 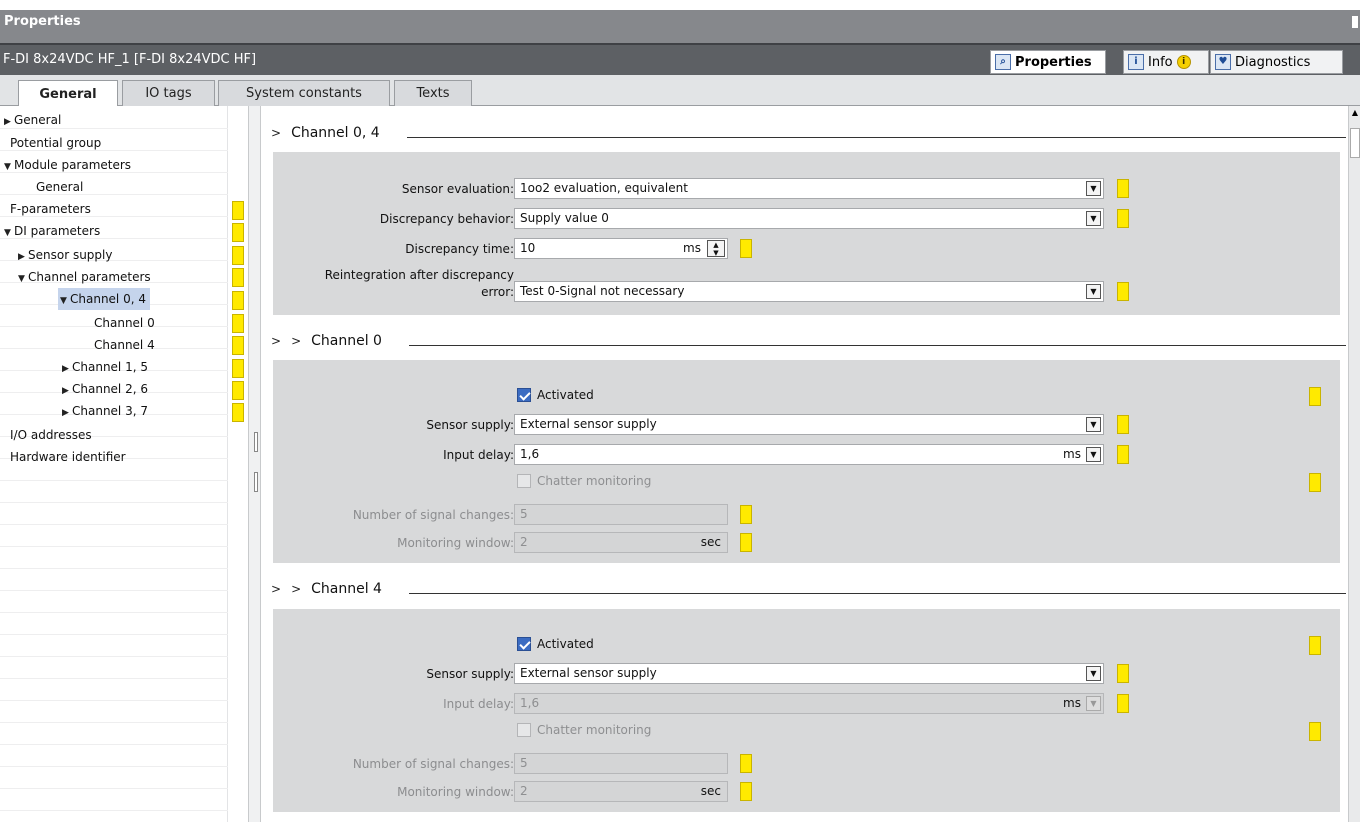 I want to click on info-badge-icon: i, so click(x=1183, y=62).